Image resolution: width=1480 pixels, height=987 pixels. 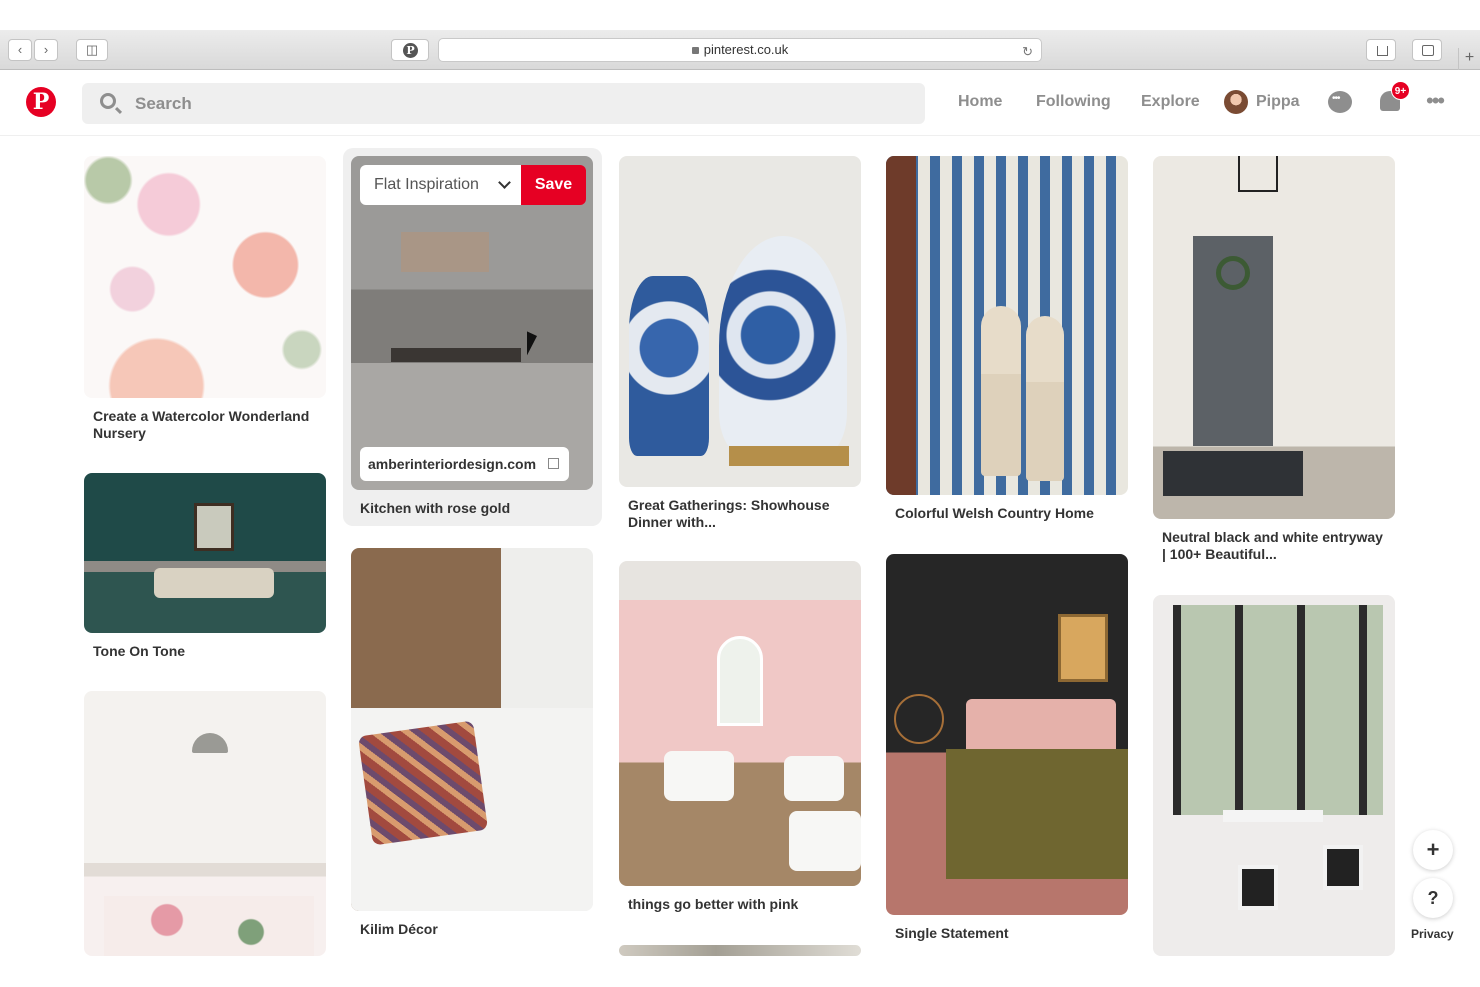 I want to click on tabs-button, so click(x=1427, y=50).